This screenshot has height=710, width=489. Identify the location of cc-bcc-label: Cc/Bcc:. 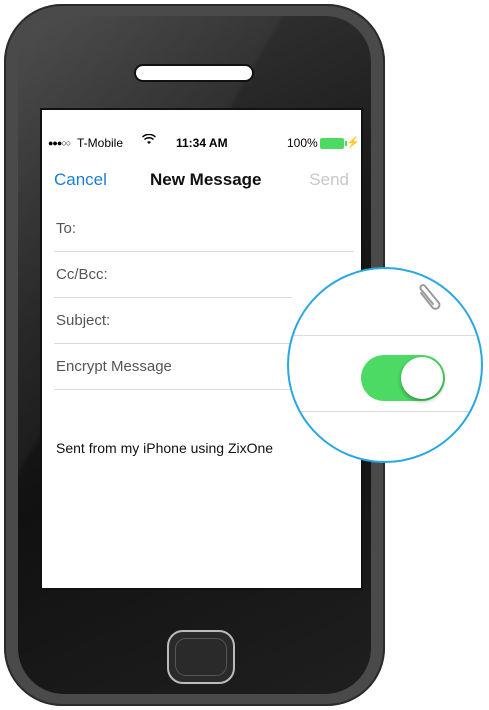
(82, 274).